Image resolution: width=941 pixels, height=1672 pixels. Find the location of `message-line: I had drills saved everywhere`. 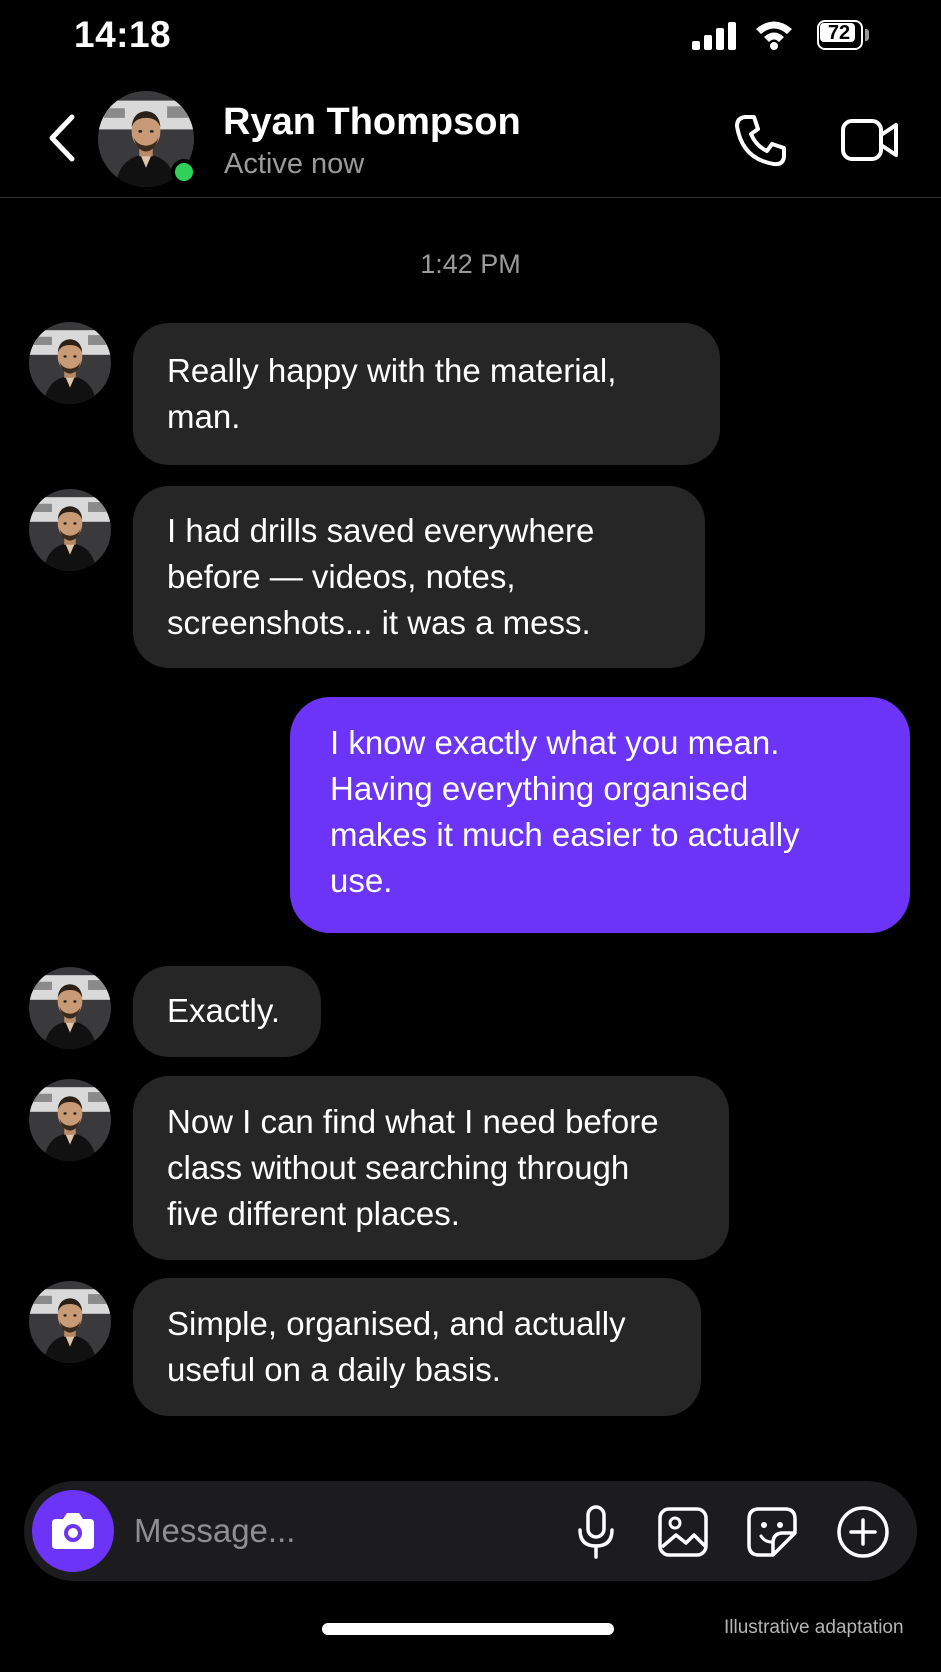

message-line: I had drills saved everywhere is located at coordinates (381, 530).